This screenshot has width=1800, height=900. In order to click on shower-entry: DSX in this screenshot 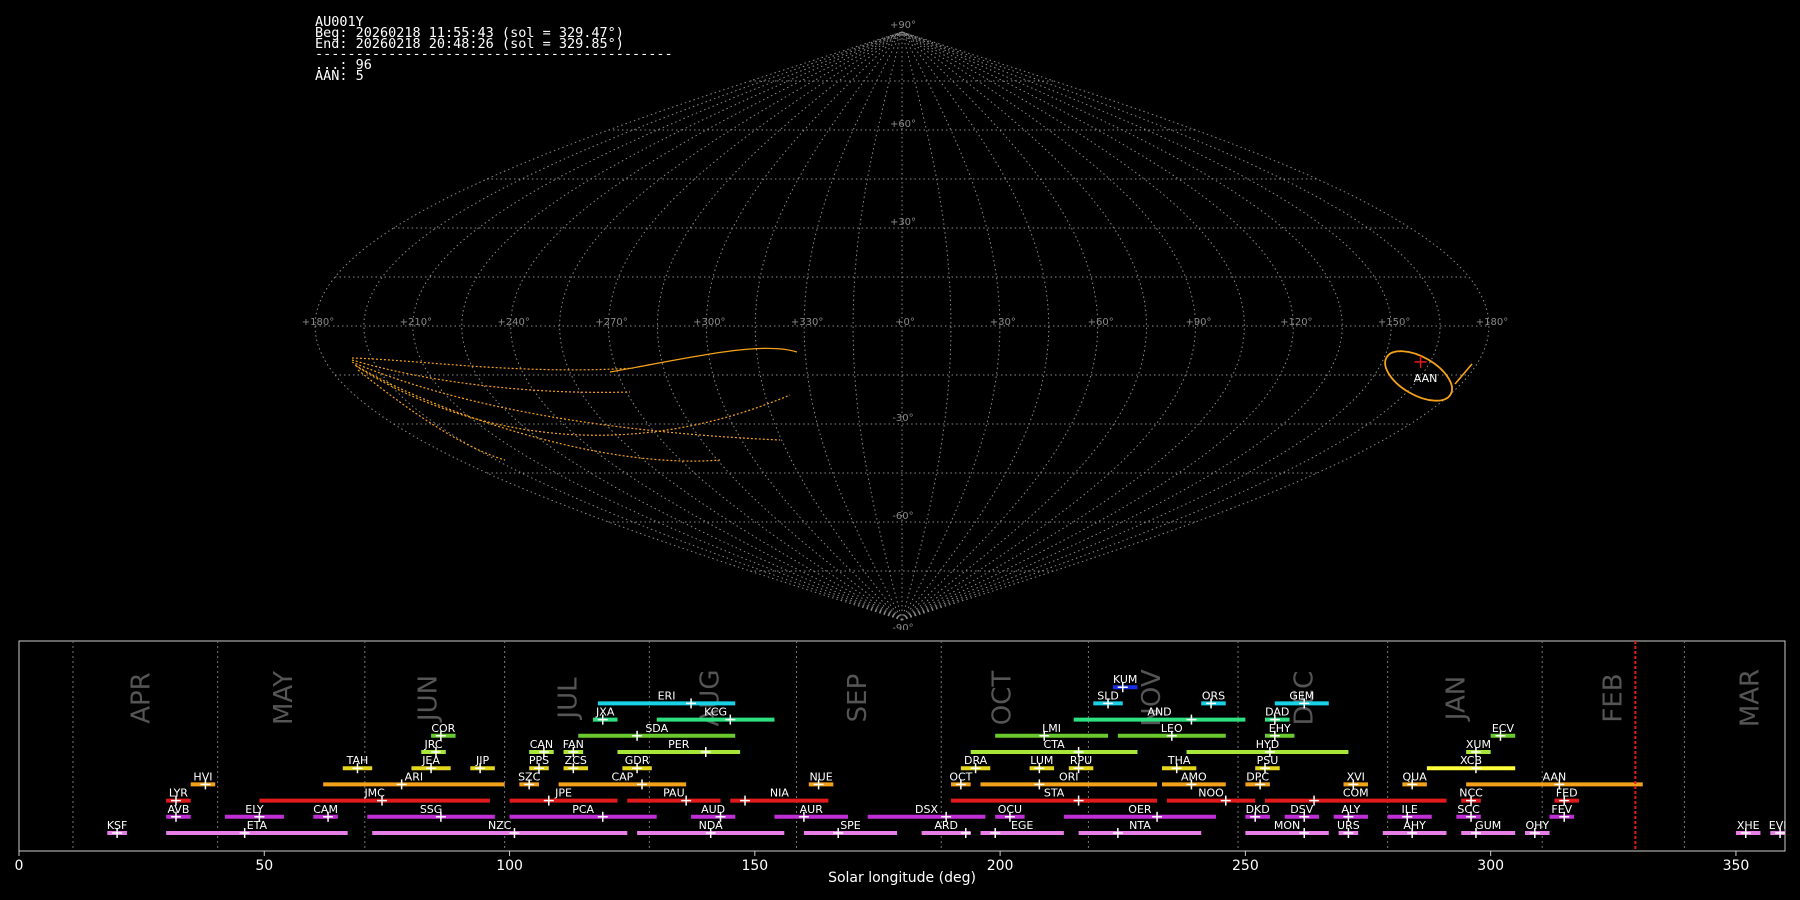, I will do `click(926, 812)`.